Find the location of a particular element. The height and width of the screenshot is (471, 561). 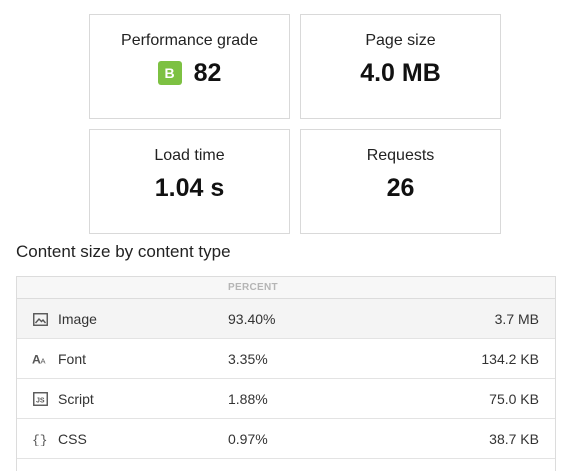

page-size-card: Page size 4.0 MB is located at coordinates (400, 66).